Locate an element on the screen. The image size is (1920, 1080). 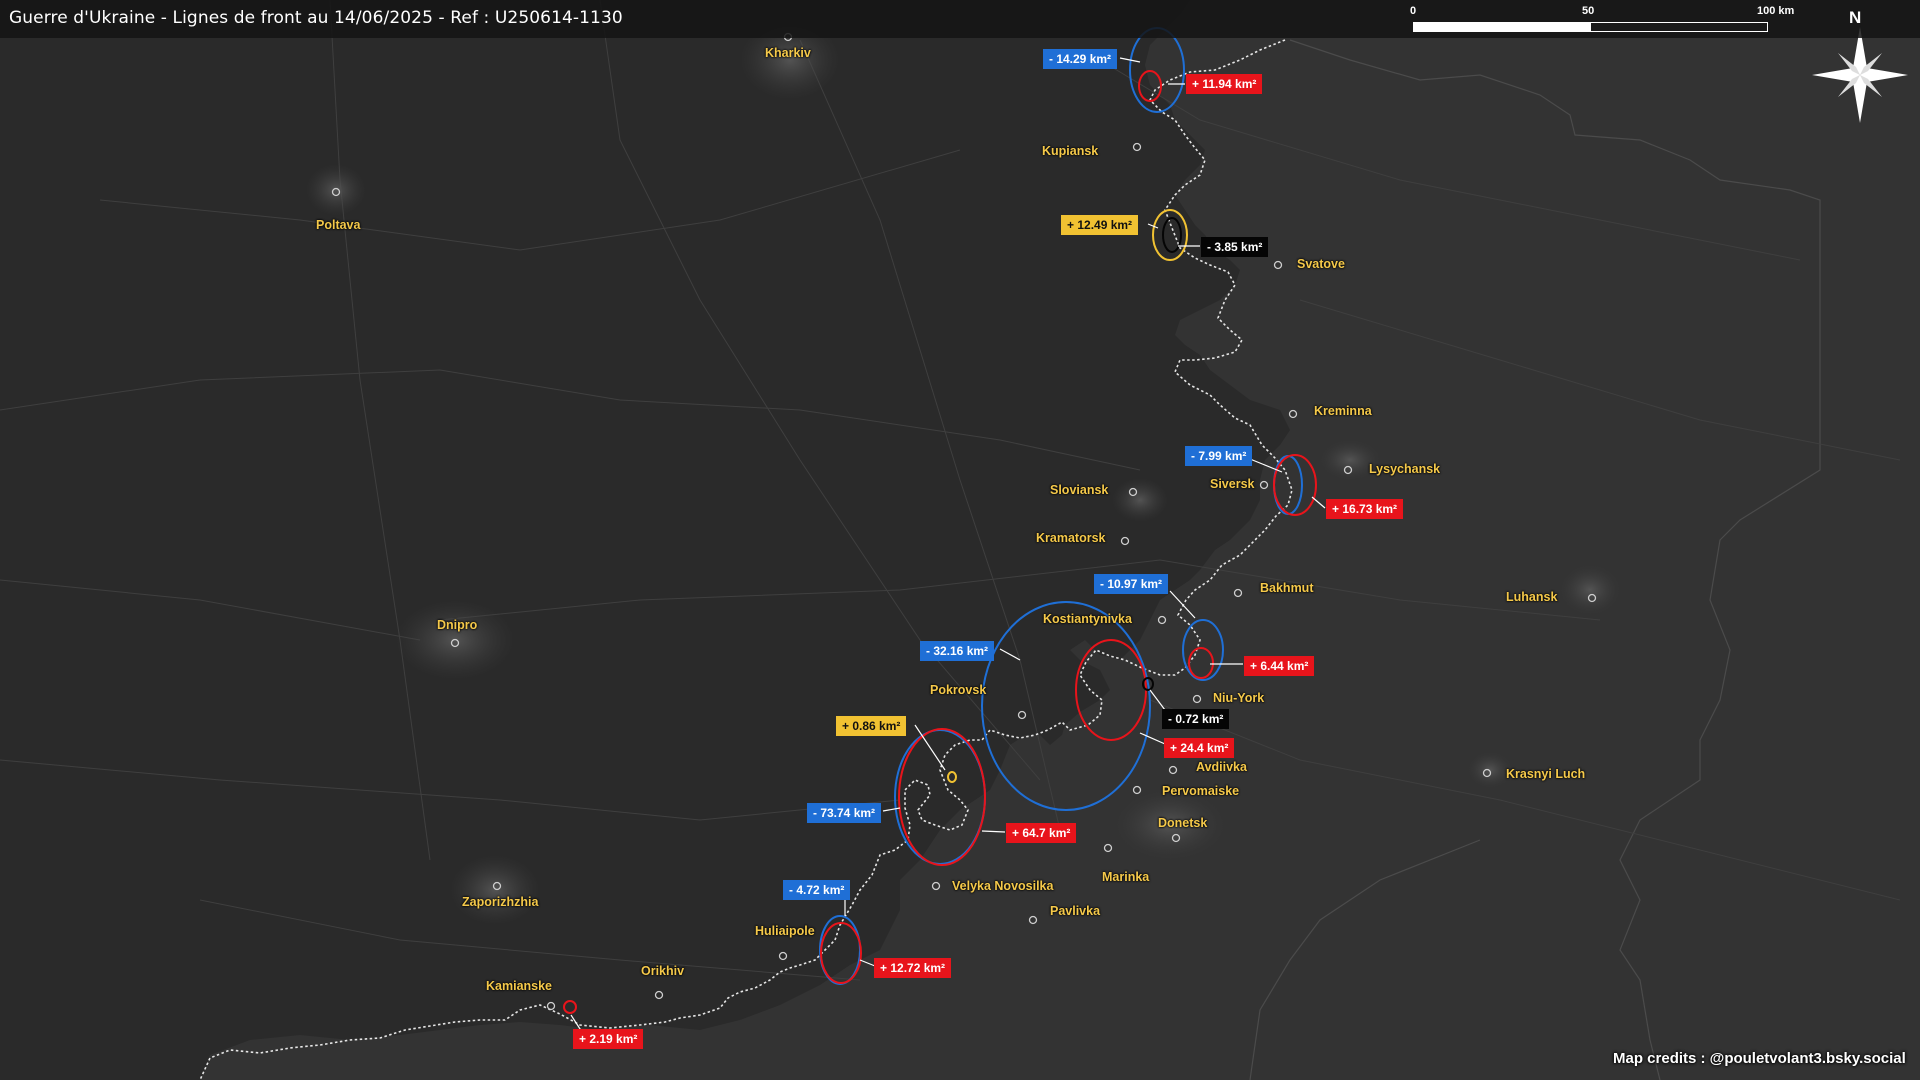
city-label-orikhiv: Orikhiv is located at coordinates (663, 971).